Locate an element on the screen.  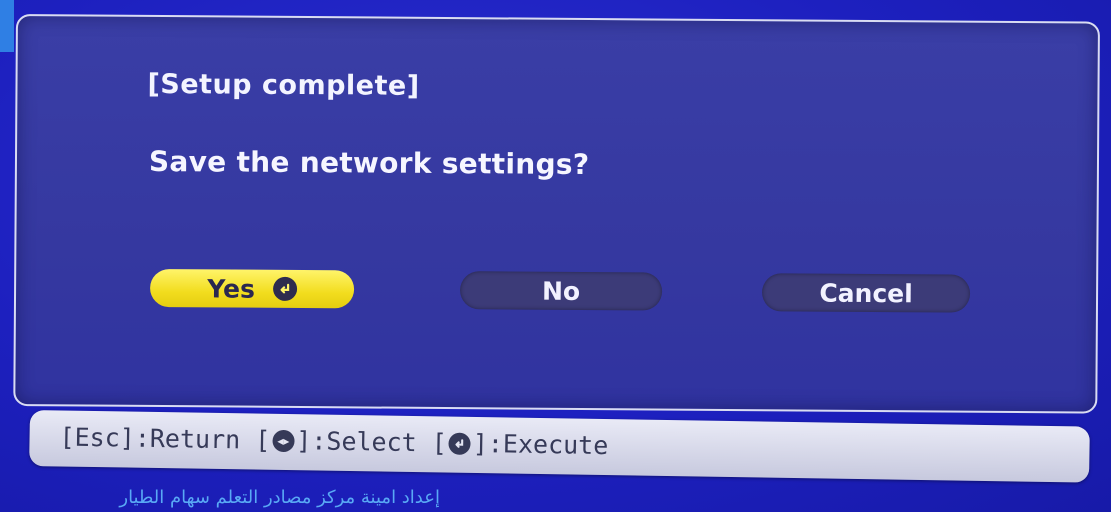
left-right-arrows-icon: ◂▸ is located at coordinates (283, 440).